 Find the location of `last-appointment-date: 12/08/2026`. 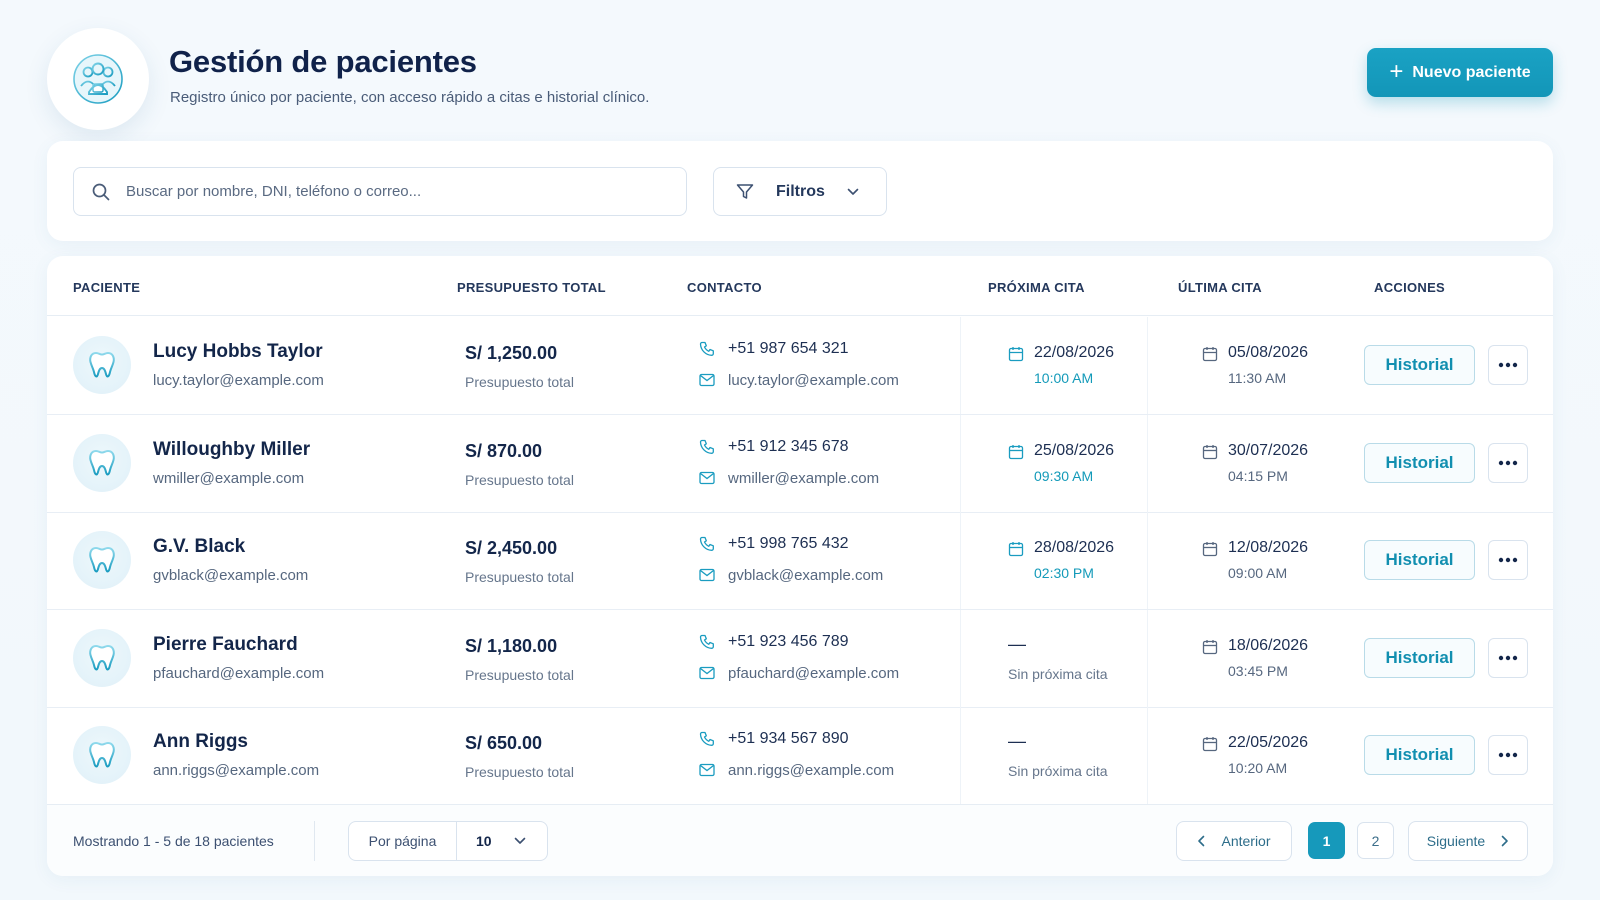

last-appointment-date: 12/08/2026 is located at coordinates (1268, 547).